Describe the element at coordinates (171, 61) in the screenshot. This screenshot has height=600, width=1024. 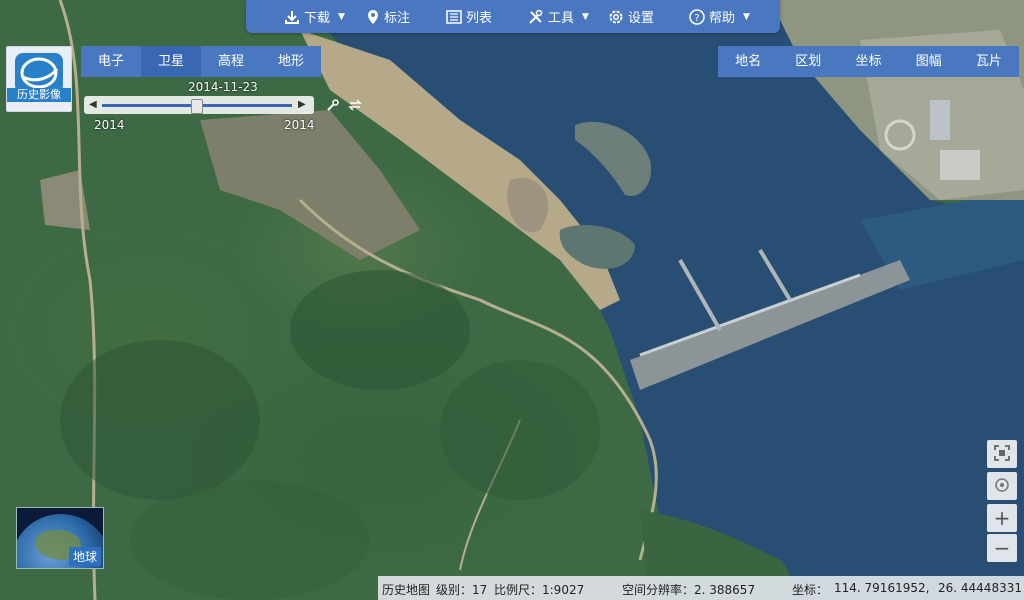
I see `tab-satellite: 卫星` at that location.